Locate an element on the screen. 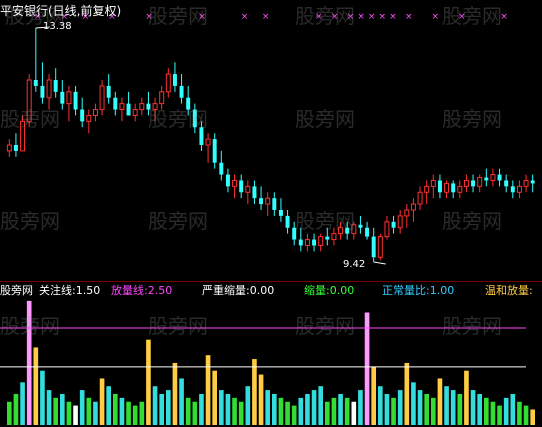  normal-ratio-label: 正常量比:1.00 is located at coordinates (418, 290).